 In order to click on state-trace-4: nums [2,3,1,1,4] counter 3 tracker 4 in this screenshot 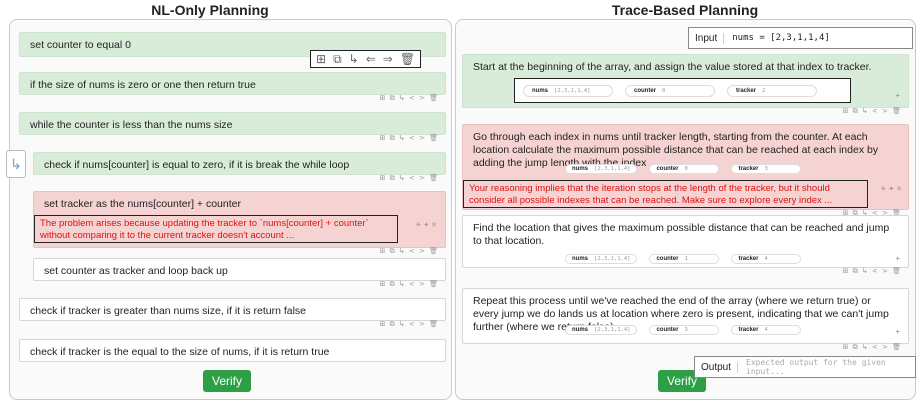, I will do `click(695, 329)`.